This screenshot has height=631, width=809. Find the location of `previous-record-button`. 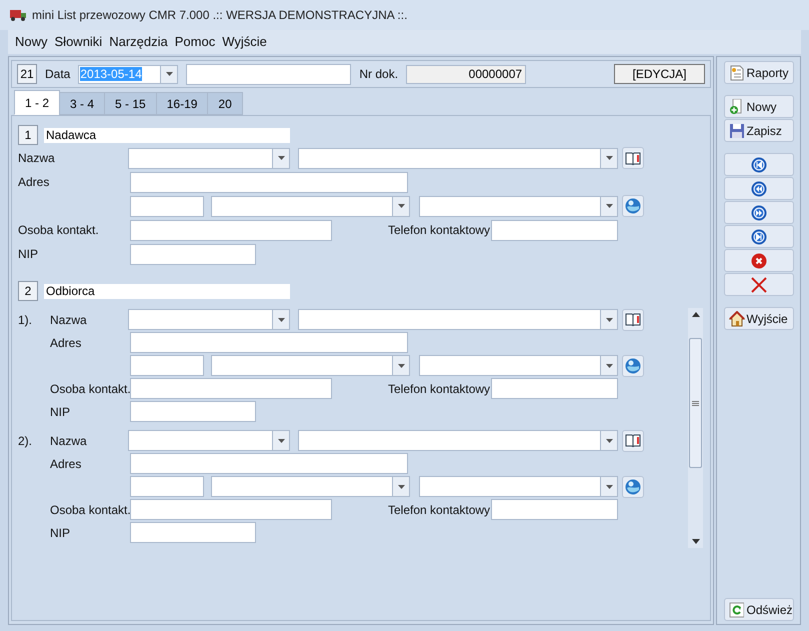

previous-record-button is located at coordinates (759, 188).